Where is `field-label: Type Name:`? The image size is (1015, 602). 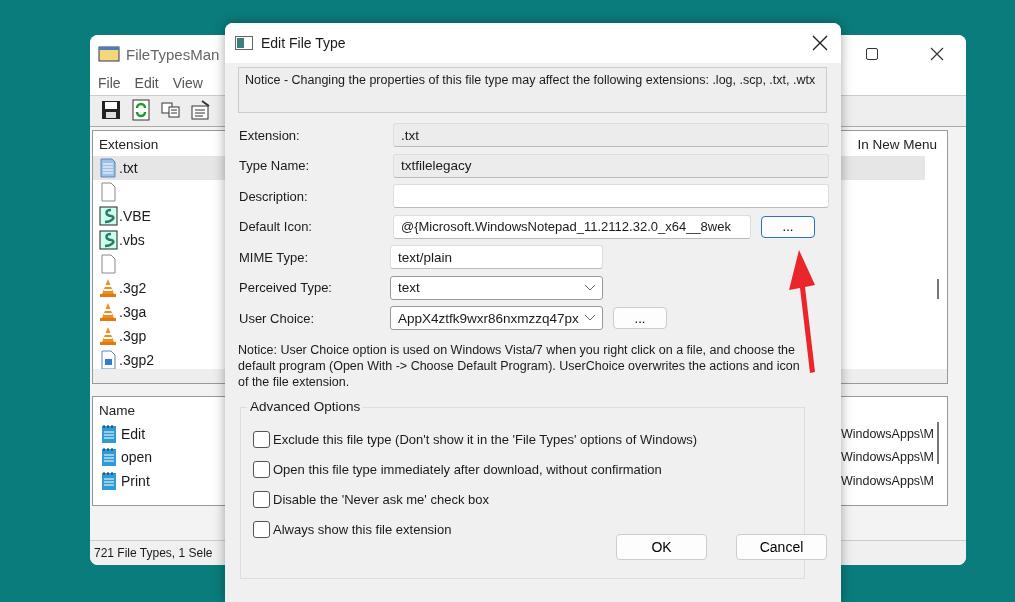 field-label: Type Name: is located at coordinates (274, 165).